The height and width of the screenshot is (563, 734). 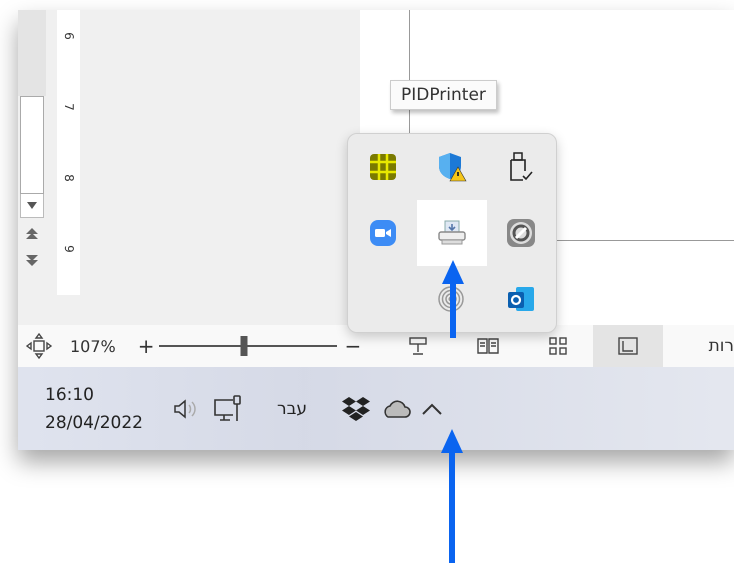 I want to click on chip-icon, so click(x=383, y=167).